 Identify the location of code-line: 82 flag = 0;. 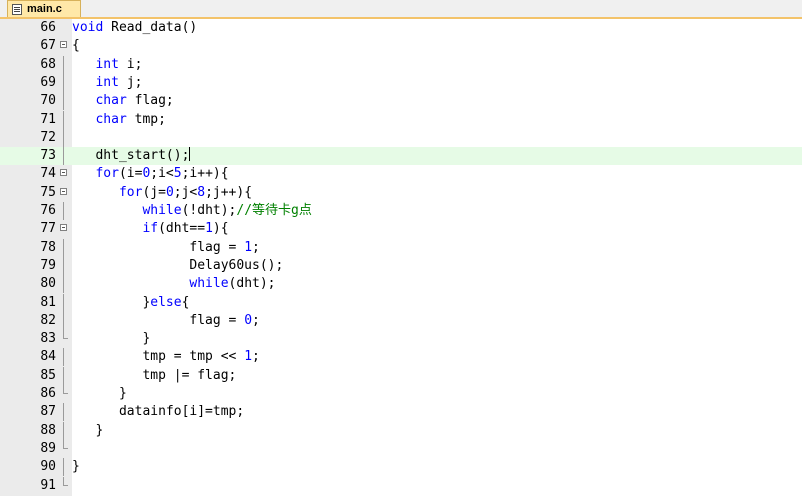
(401, 320).